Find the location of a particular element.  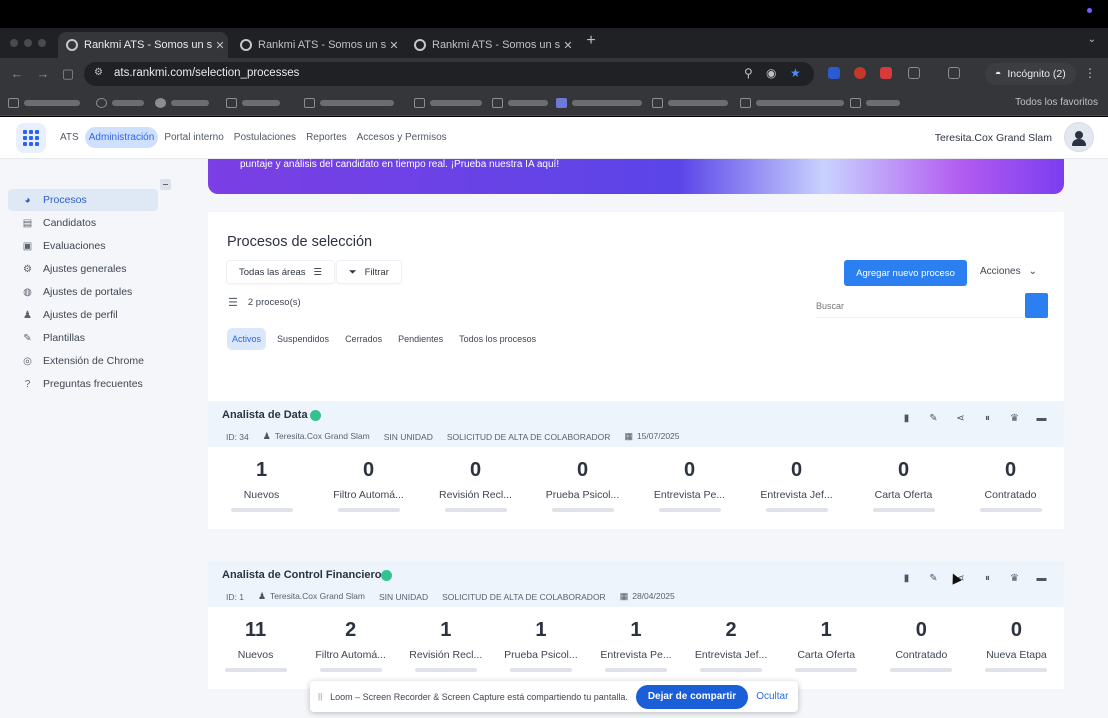

stage-column: 11 Nuevos is located at coordinates (255, 648).